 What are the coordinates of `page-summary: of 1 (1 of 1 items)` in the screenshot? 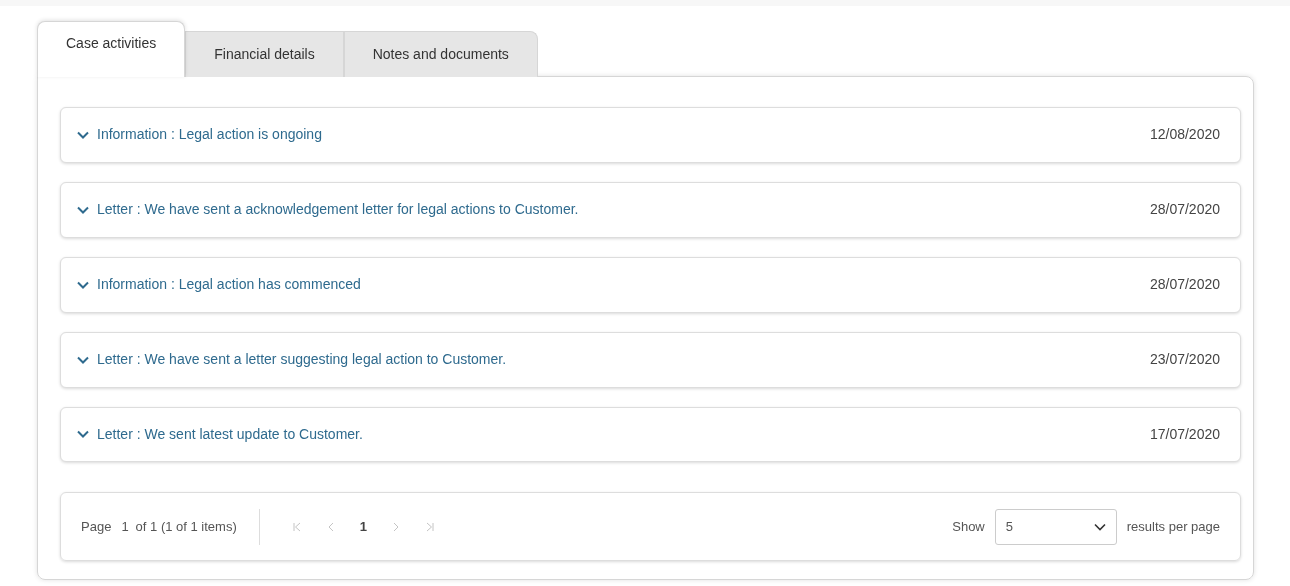 It's located at (186, 526).